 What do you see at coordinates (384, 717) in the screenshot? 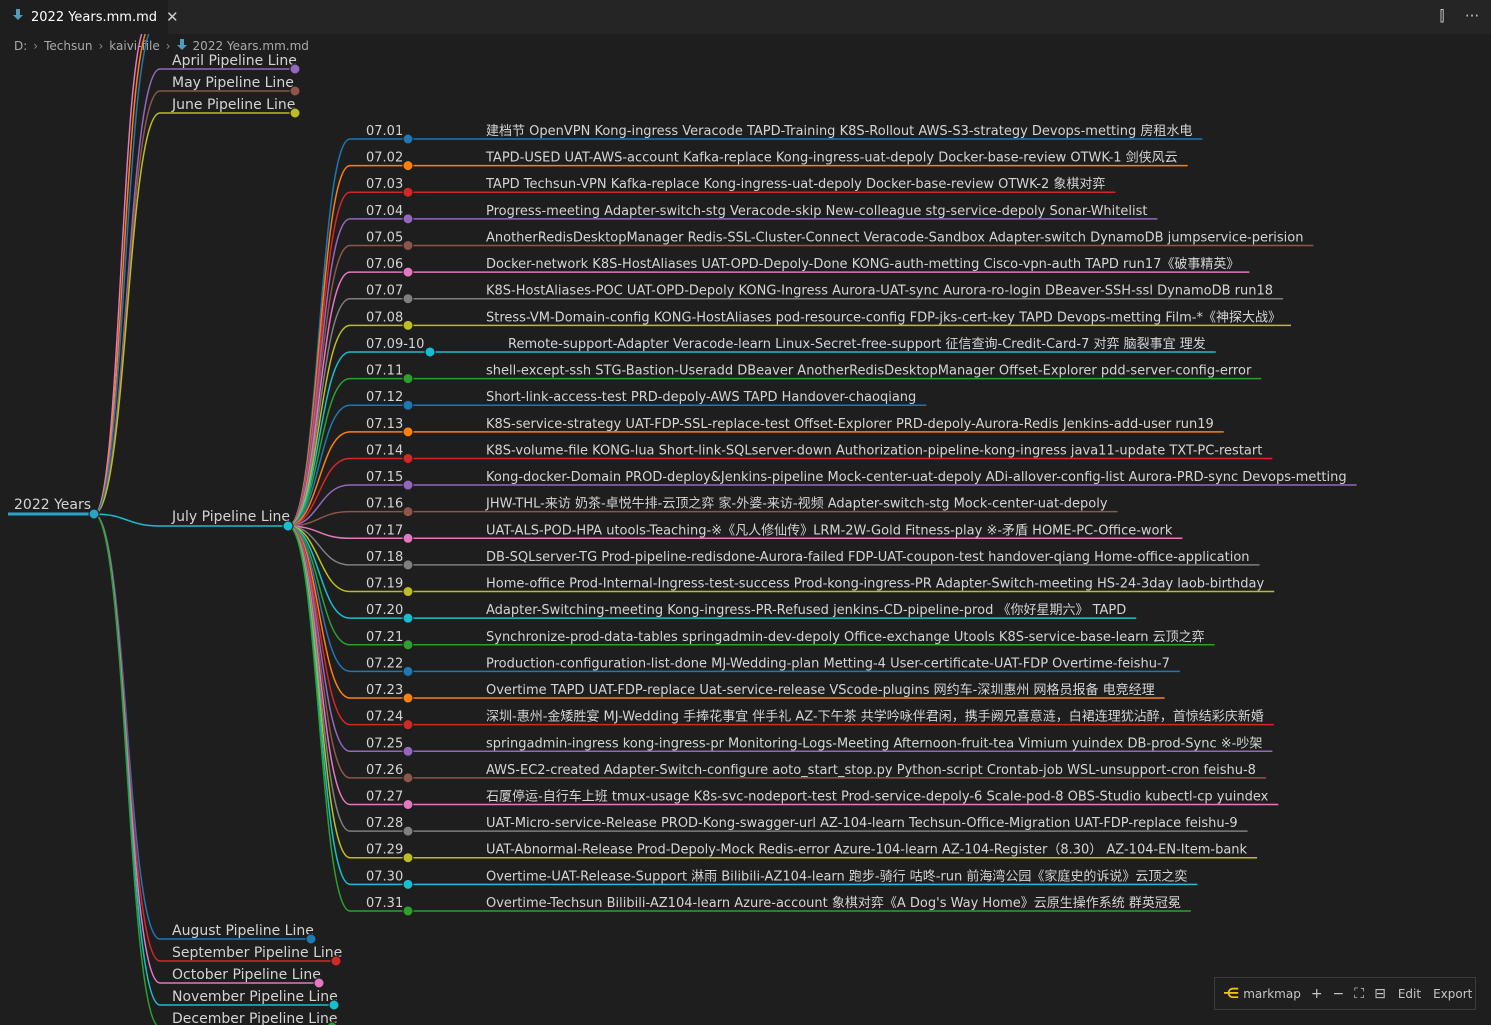
I see `day-date: 07.24` at bounding box center [384, 717].